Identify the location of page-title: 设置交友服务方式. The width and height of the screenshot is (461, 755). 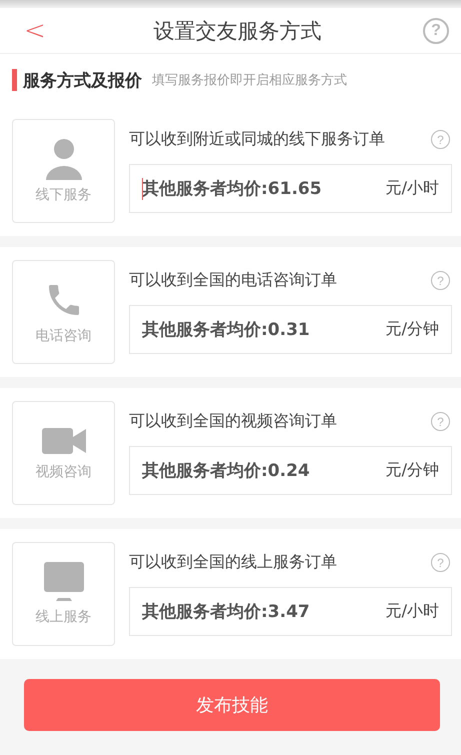
(237, 31).